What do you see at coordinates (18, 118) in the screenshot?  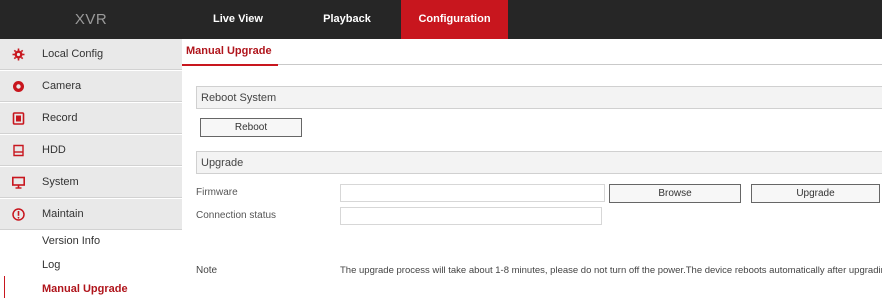 I see `record-icon` at bounding box center [18, 118].